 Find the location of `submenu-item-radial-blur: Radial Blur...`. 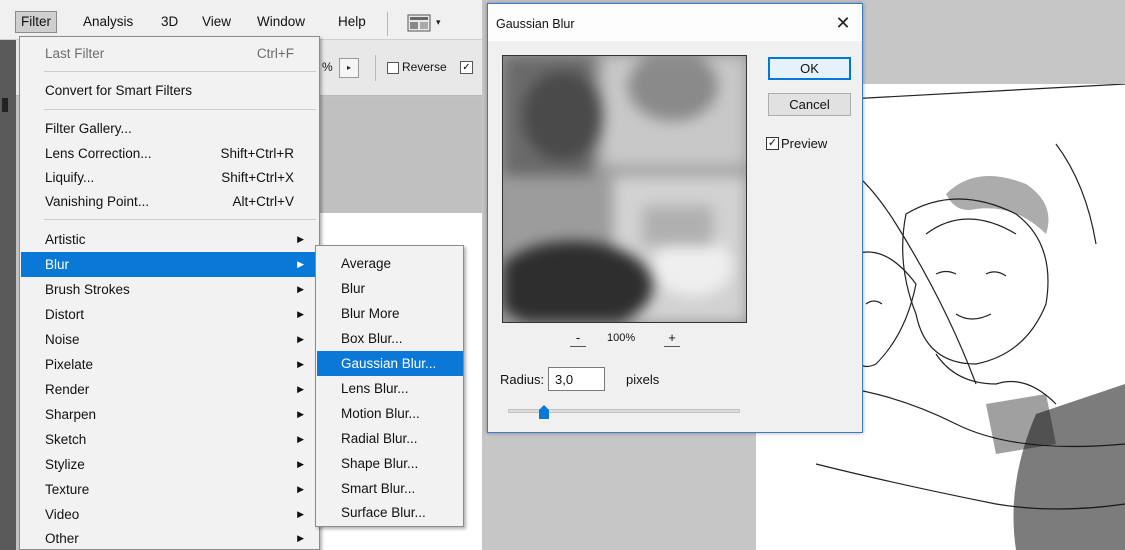

submenu-item-radial-blur: Radial Blur... is located at coordinates (390, 438).